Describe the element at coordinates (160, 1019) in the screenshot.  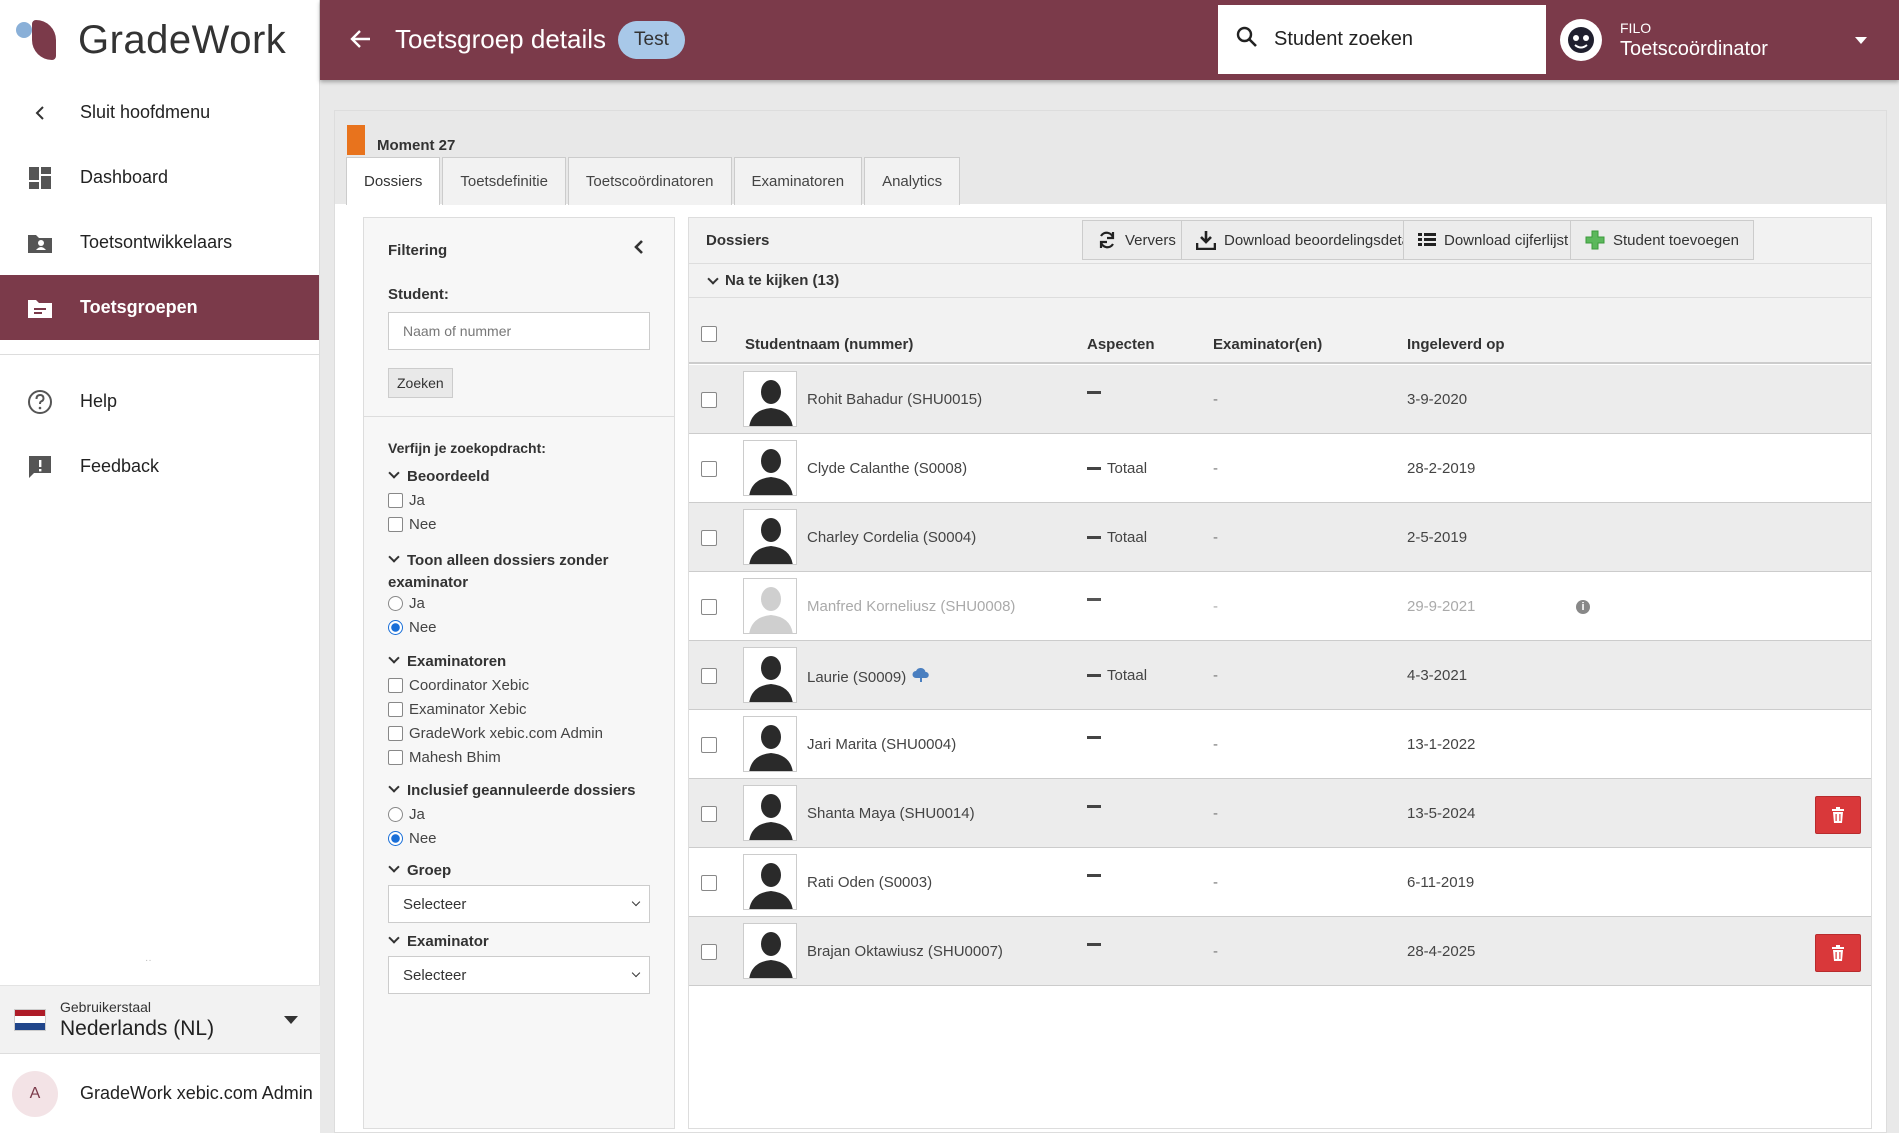
I see `language-selector: Gebruikerstaal Nederlands (NL)` at that location.